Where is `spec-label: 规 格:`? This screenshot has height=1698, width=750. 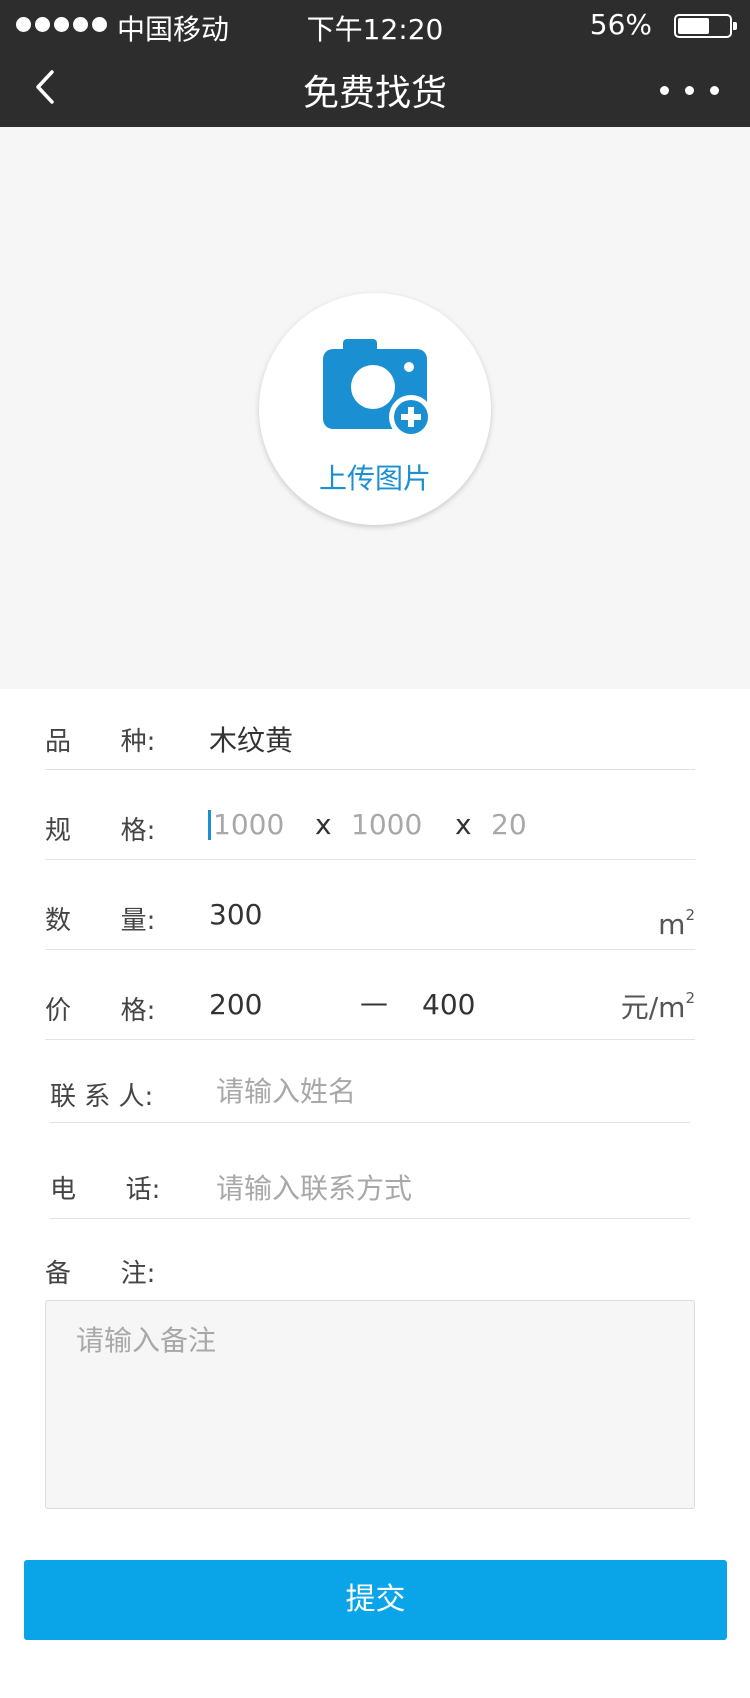
spec-label: 规 格: is located at coordinates (100, 831).